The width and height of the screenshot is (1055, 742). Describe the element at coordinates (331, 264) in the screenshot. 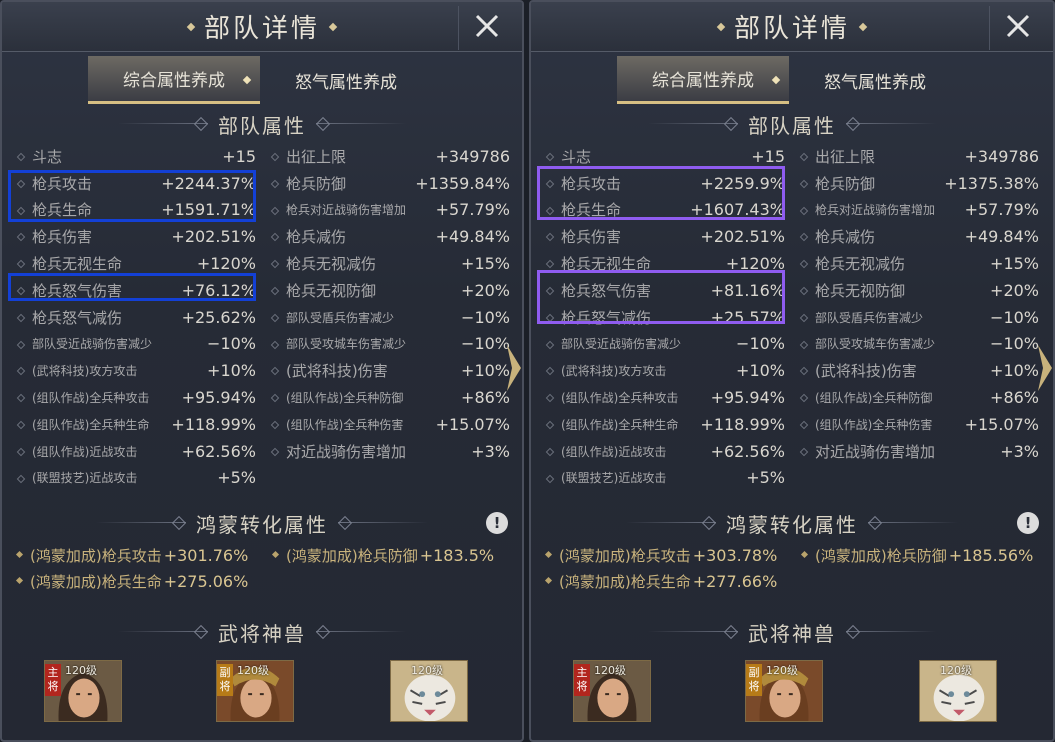

I see `attribute-label: 枪兵无视减伤` at that location.